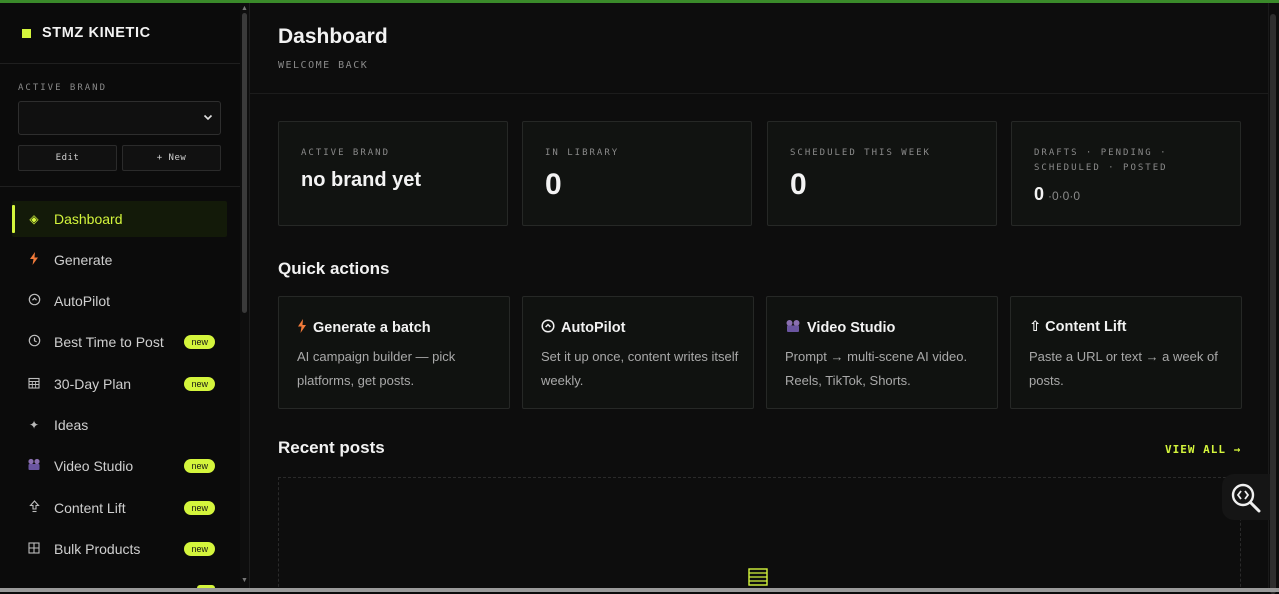  I want to click on sidebar-scrollbar-thumb, so click(244, 163).